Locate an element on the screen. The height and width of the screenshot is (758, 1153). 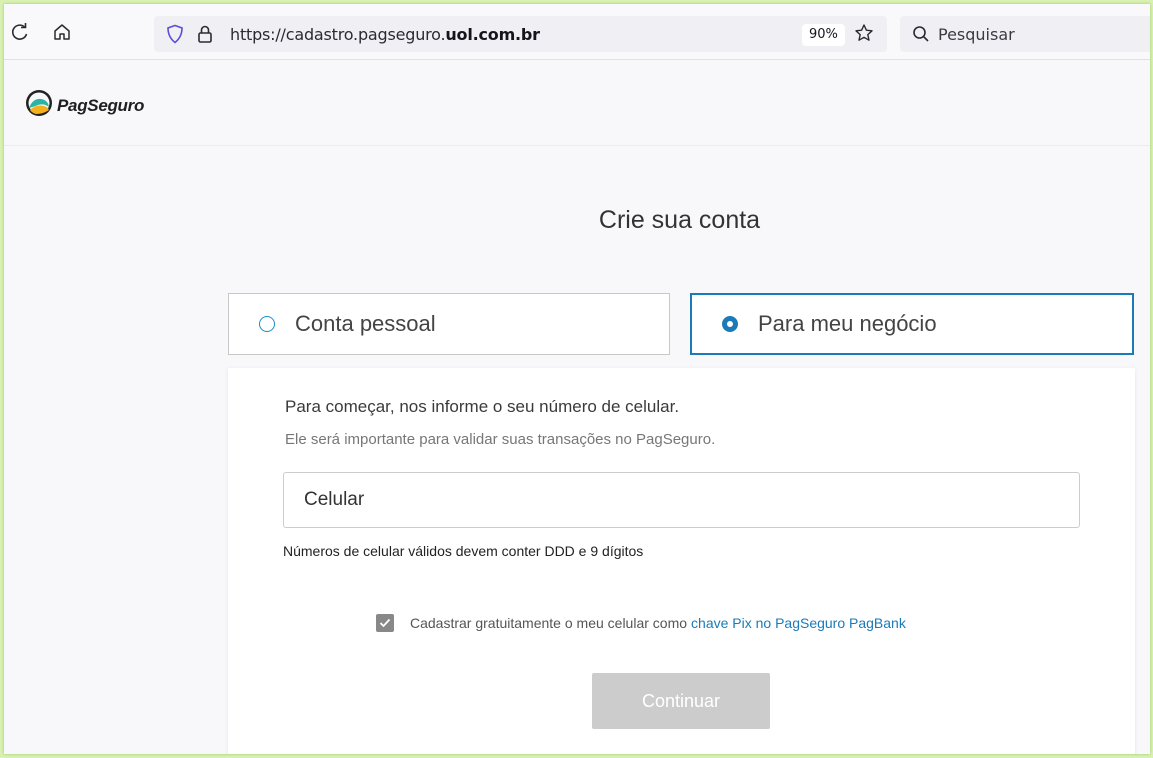
search-icon is located at coordinates (921, 36).